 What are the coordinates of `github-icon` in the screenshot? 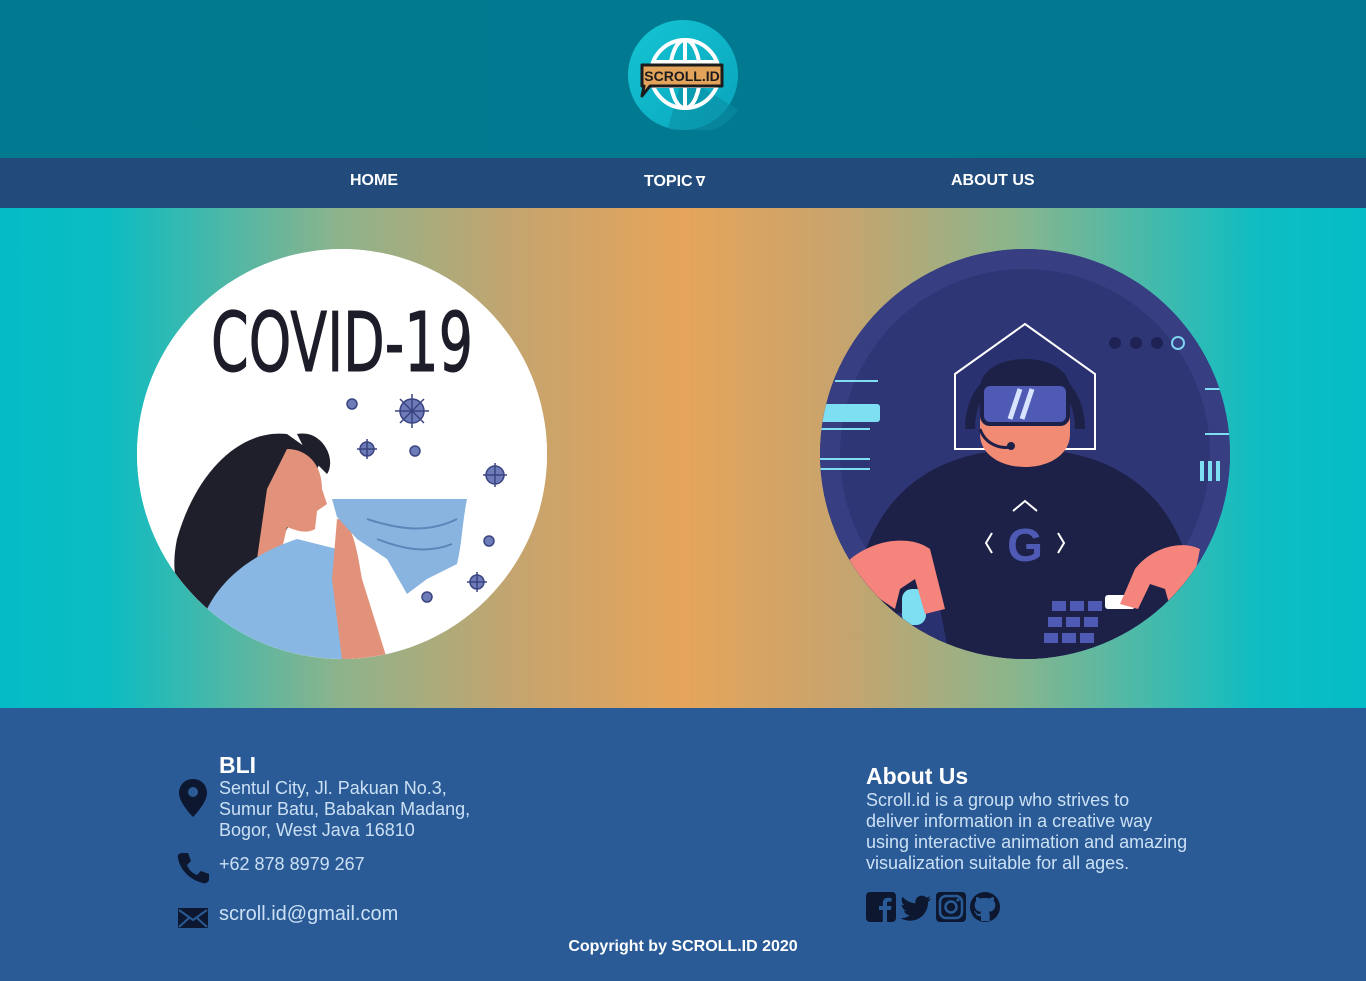 It's located at (985, 907).